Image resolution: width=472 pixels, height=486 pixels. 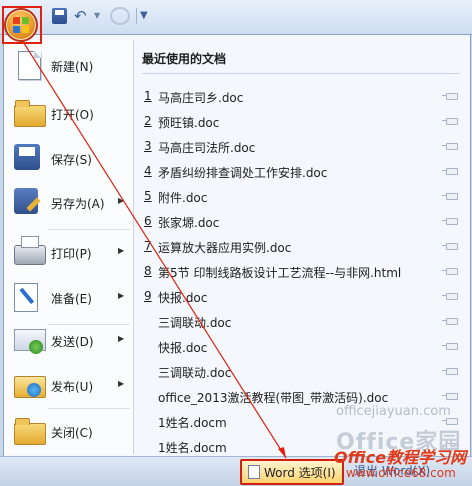 I want to click on recent-document-name: 马高庄司乡.doc, so click(x=201, y=98).